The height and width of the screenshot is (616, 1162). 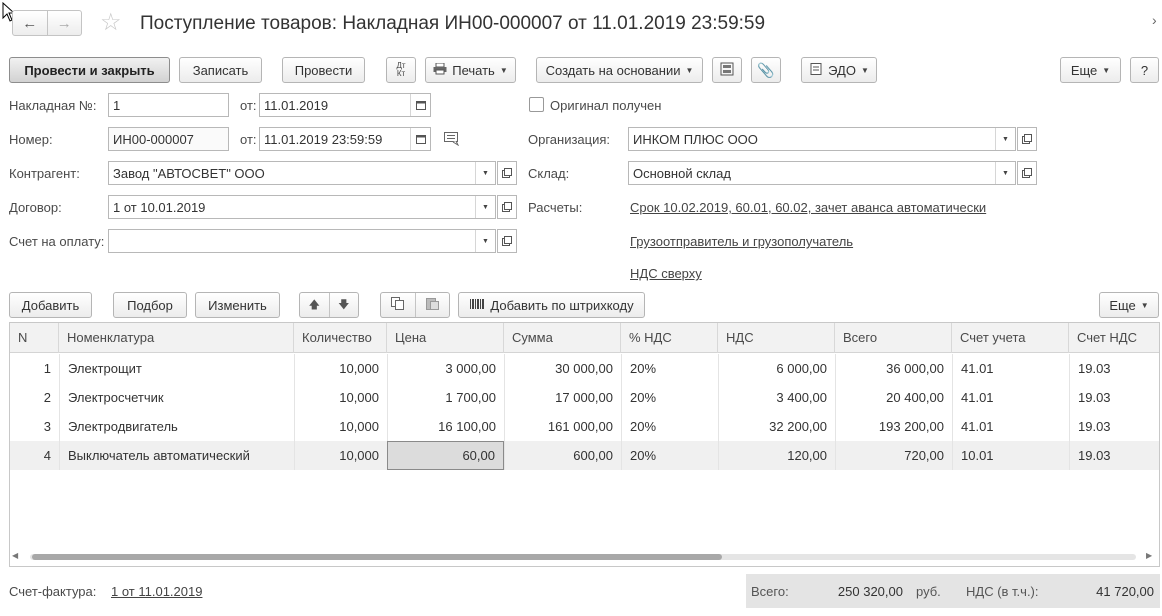 I want to click on table-more-button: Еще ▼, so click(x=1129, y=305).